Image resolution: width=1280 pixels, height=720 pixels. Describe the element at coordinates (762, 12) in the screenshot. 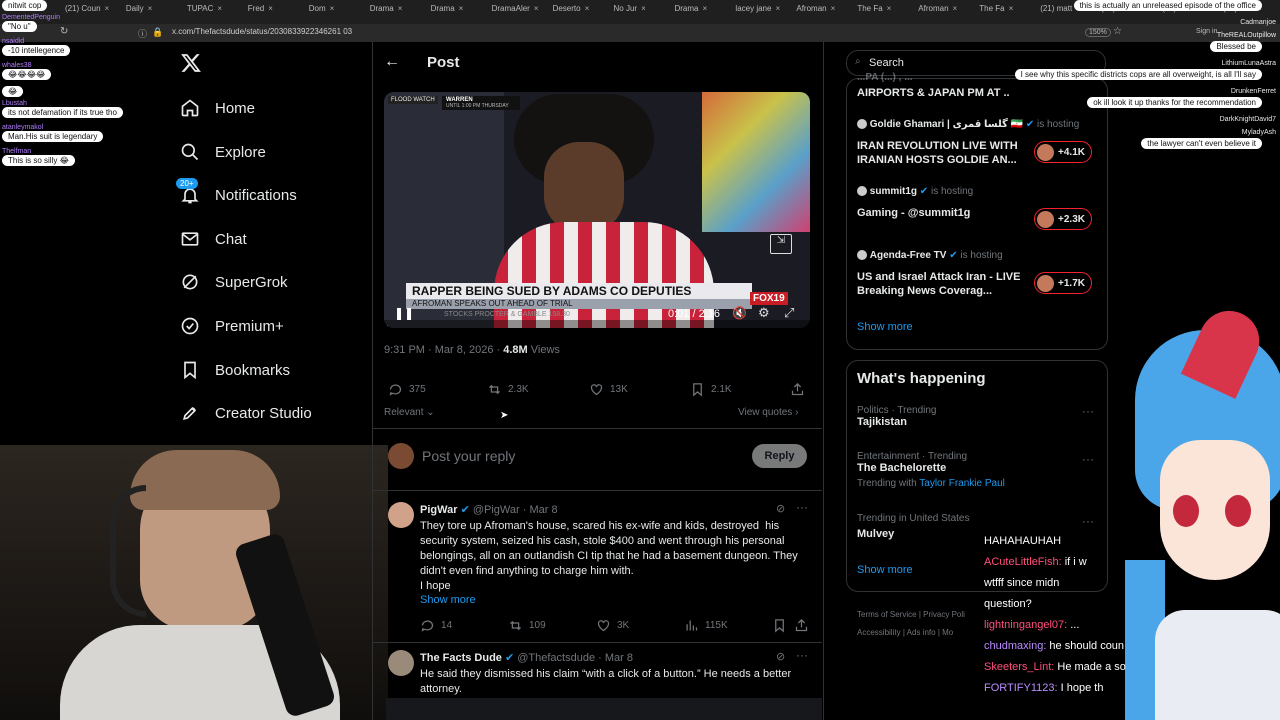

I see `browser-tab: lacey jane ×` at that location.